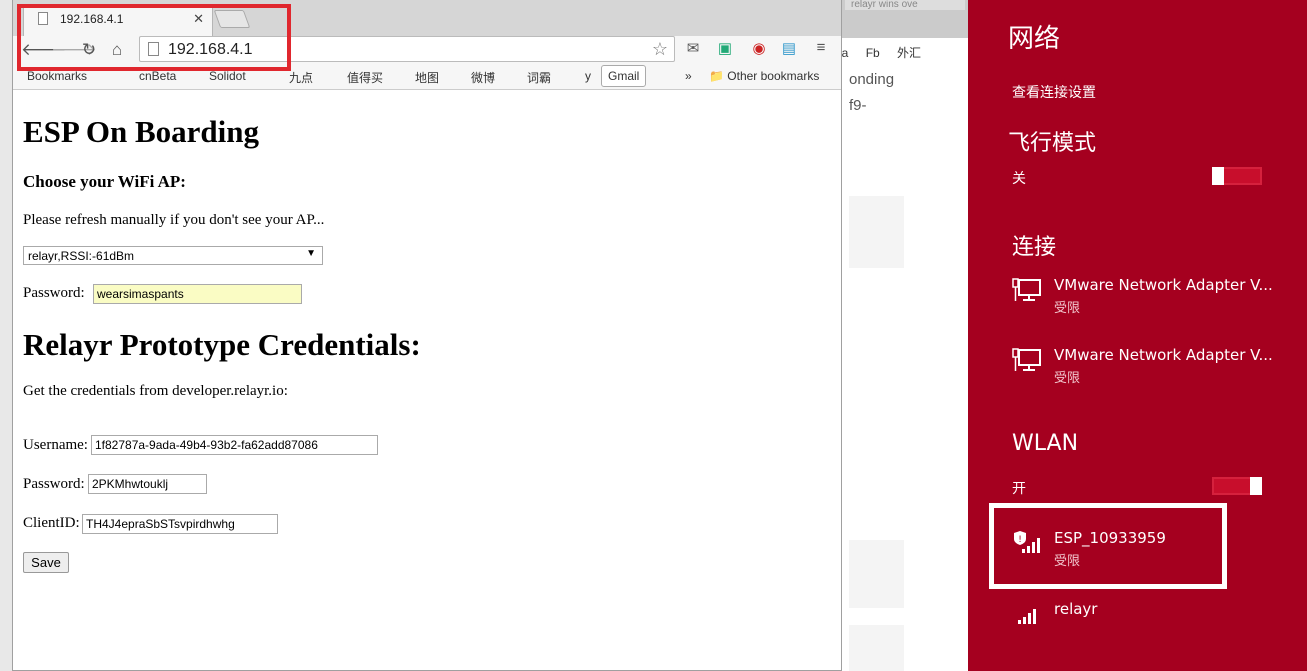  What do you see at coordinates (1052, 143) in the screenshot?
I see `airplane-heading: 飞行模式` at bounding box center [1052, 143].